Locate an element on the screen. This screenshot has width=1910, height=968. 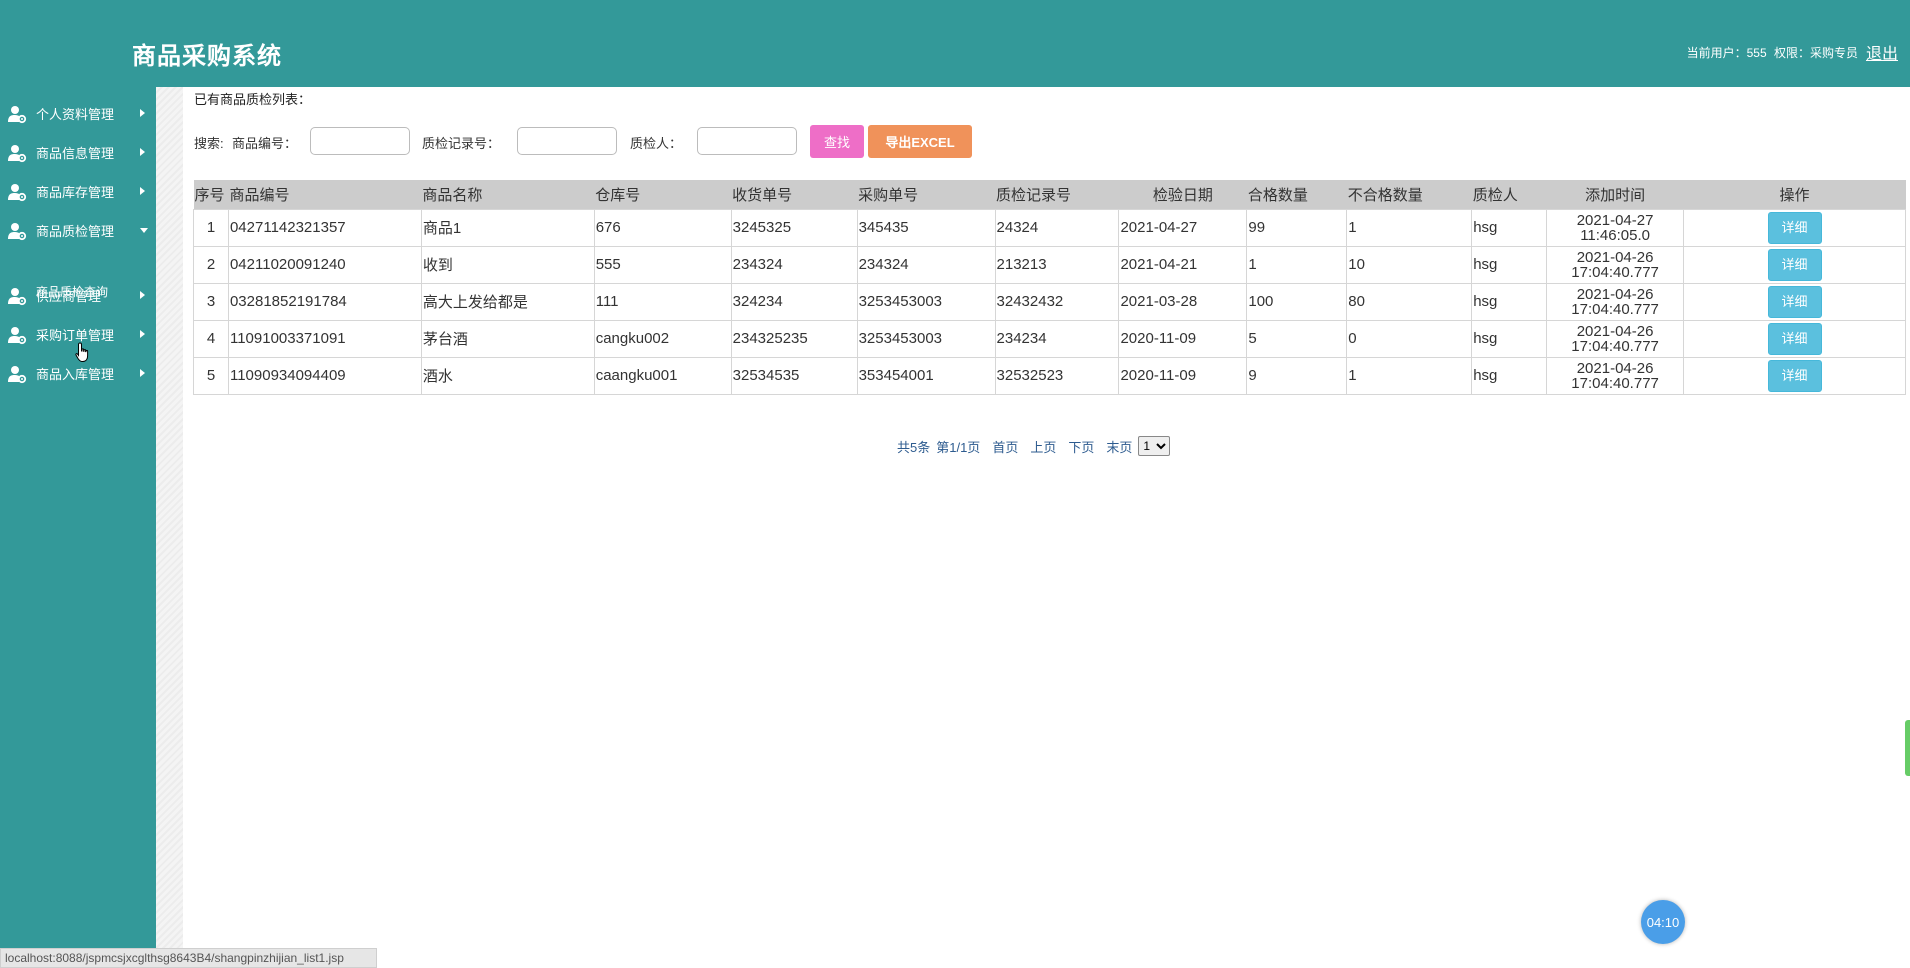
cell-product-name: 高大上发给都是 is located at coordinates (507, 301).